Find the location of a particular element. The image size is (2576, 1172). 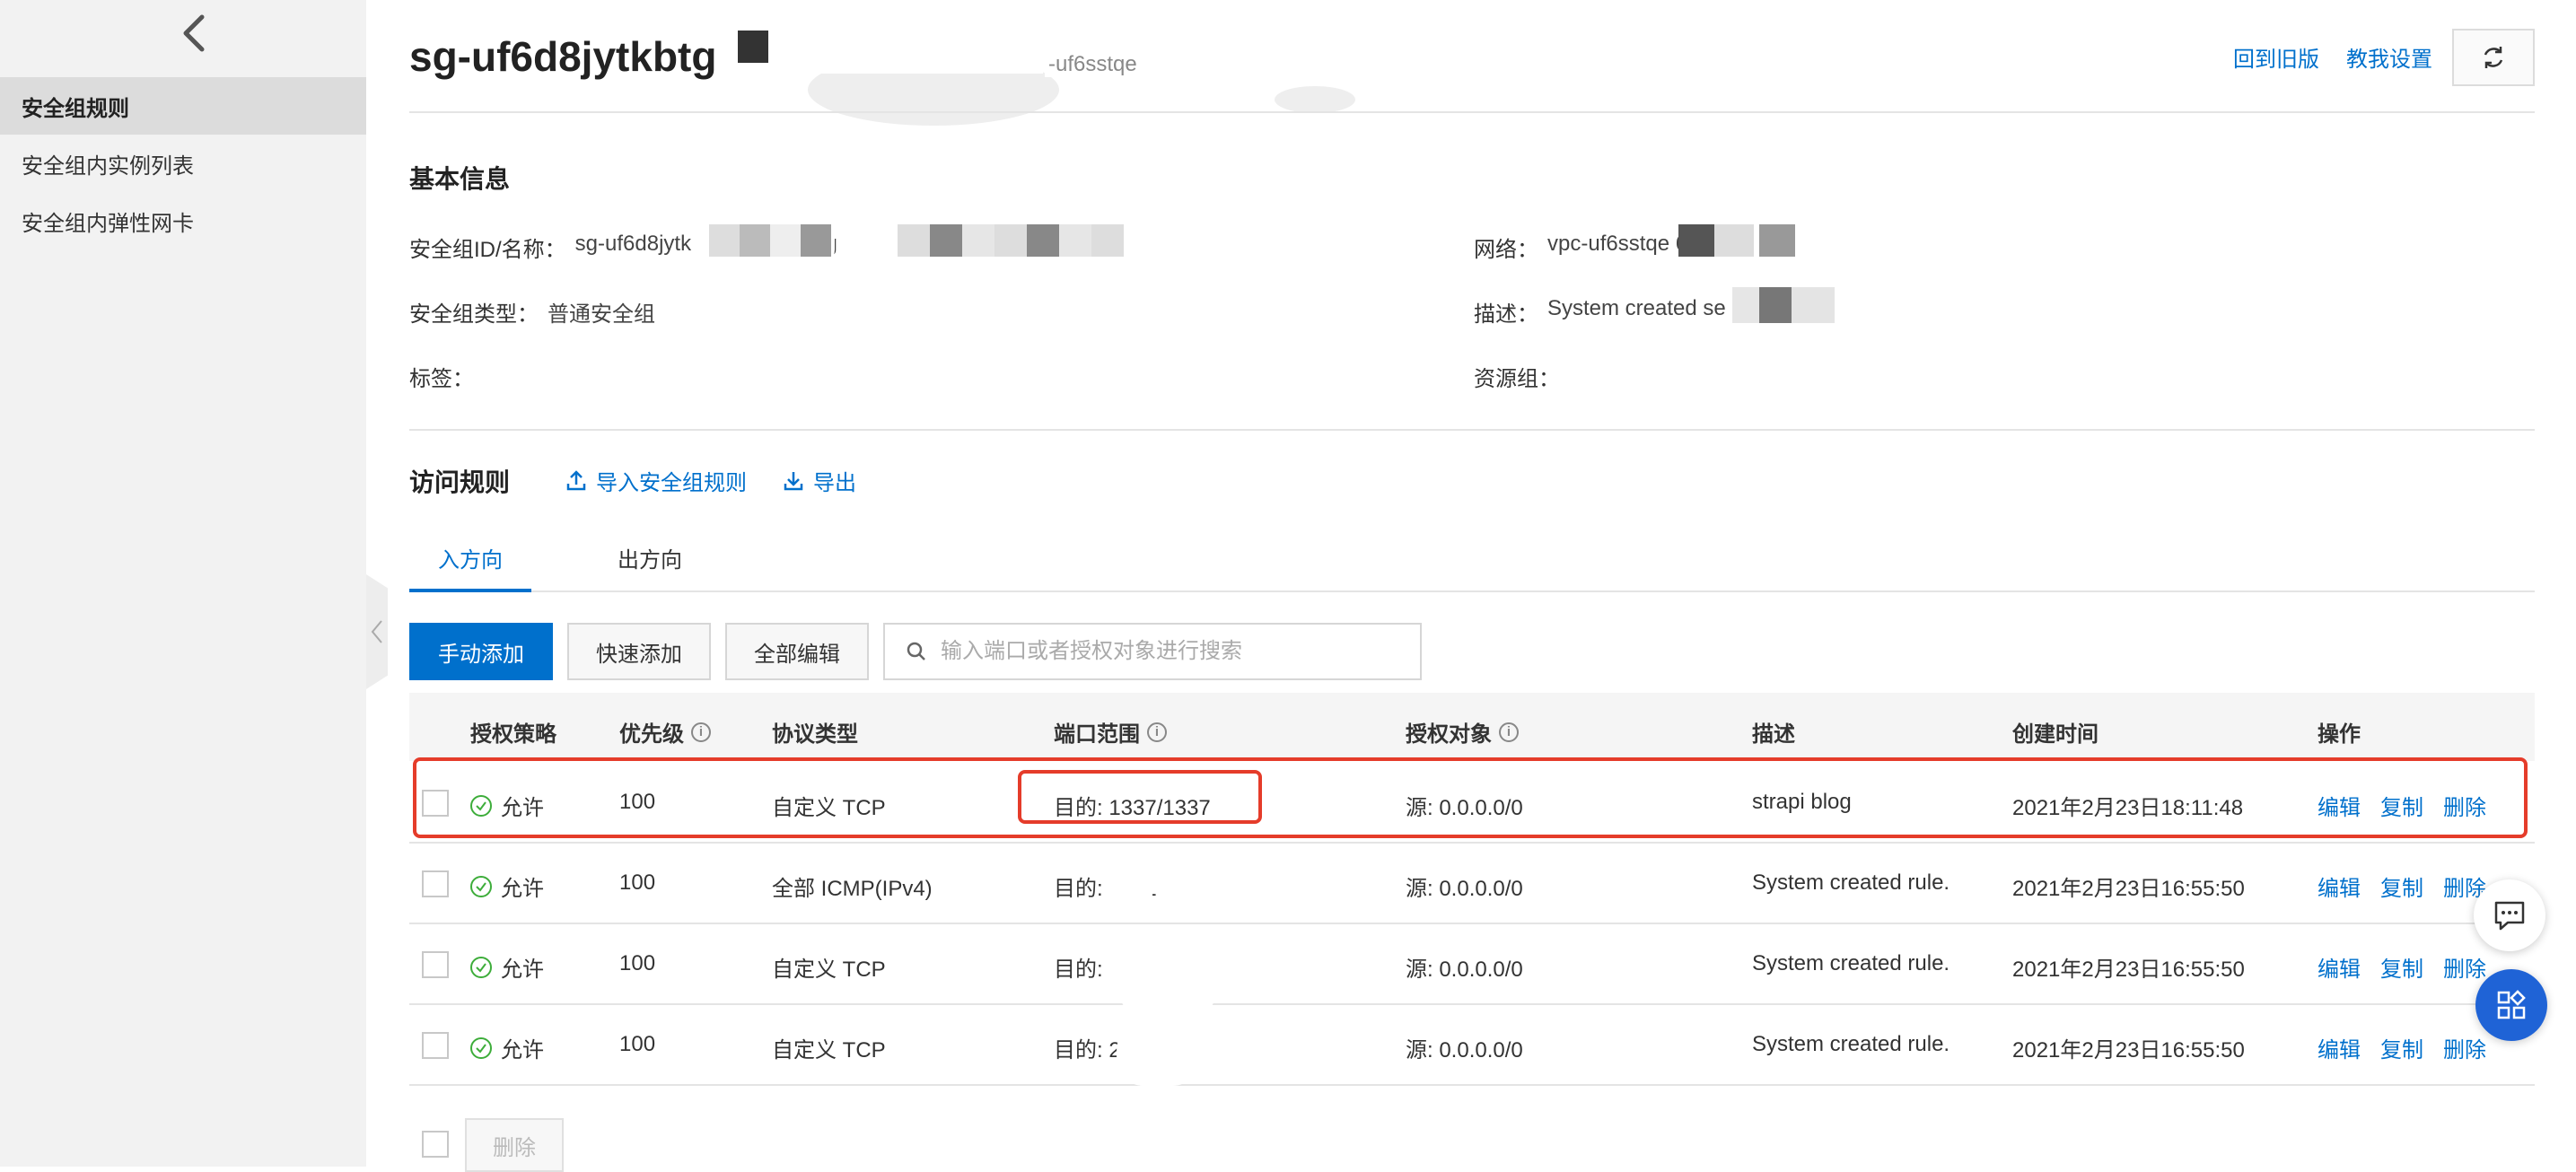

sidebar-item-security-rules: 安全组规则 is located at coordinates (183, 106).